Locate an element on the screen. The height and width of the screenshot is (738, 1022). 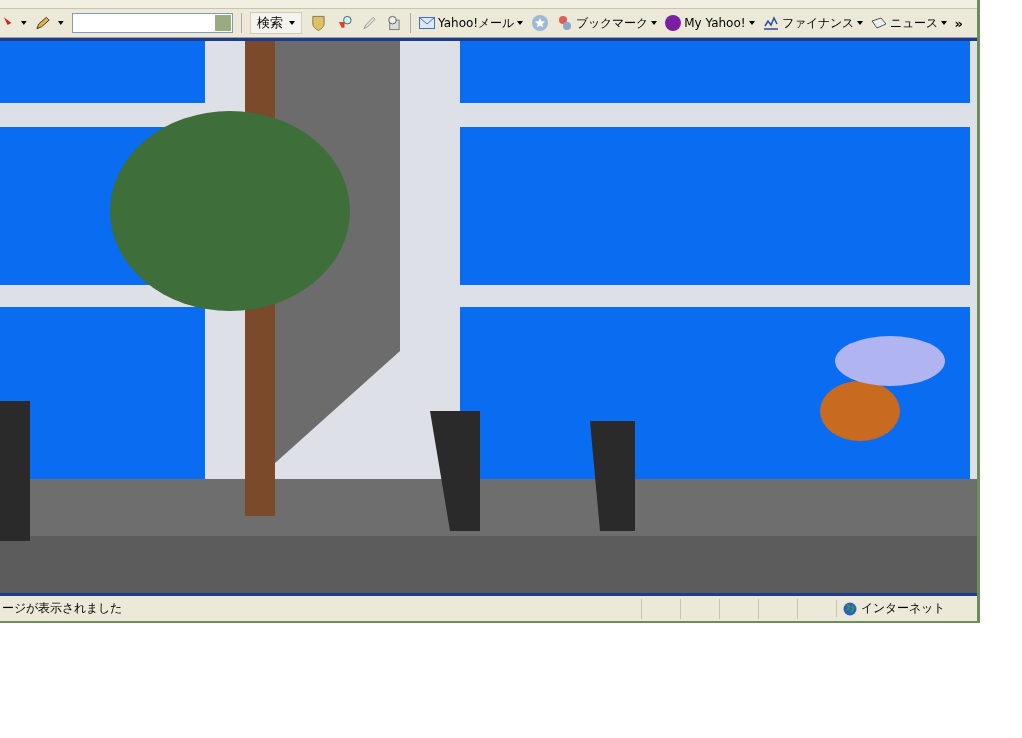
toolbar-link: ブックマーク is located at coordinates (607, 23).